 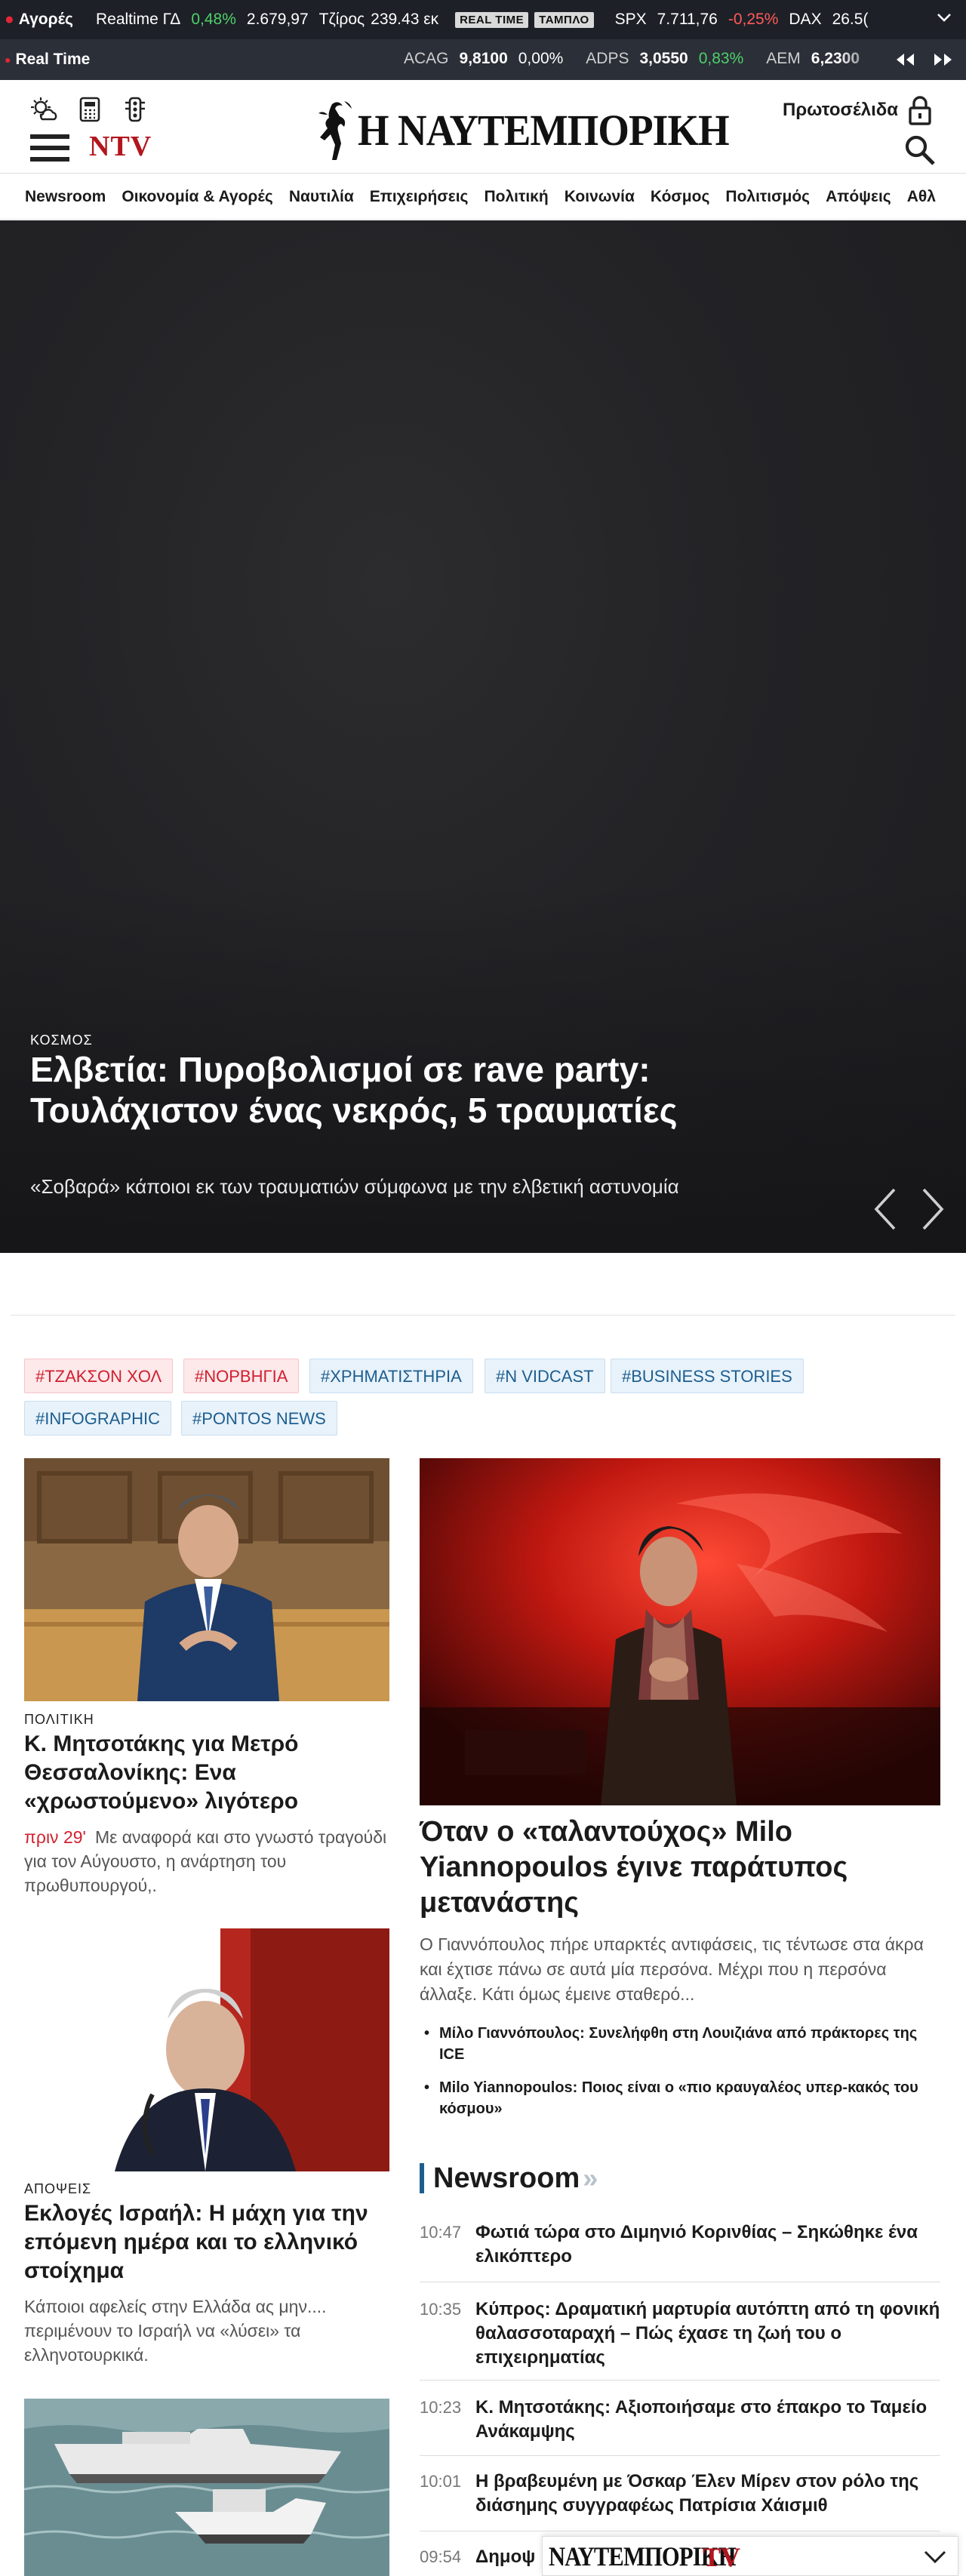 I want to click on ntv-link: NTV, so click(x=120, y=146).